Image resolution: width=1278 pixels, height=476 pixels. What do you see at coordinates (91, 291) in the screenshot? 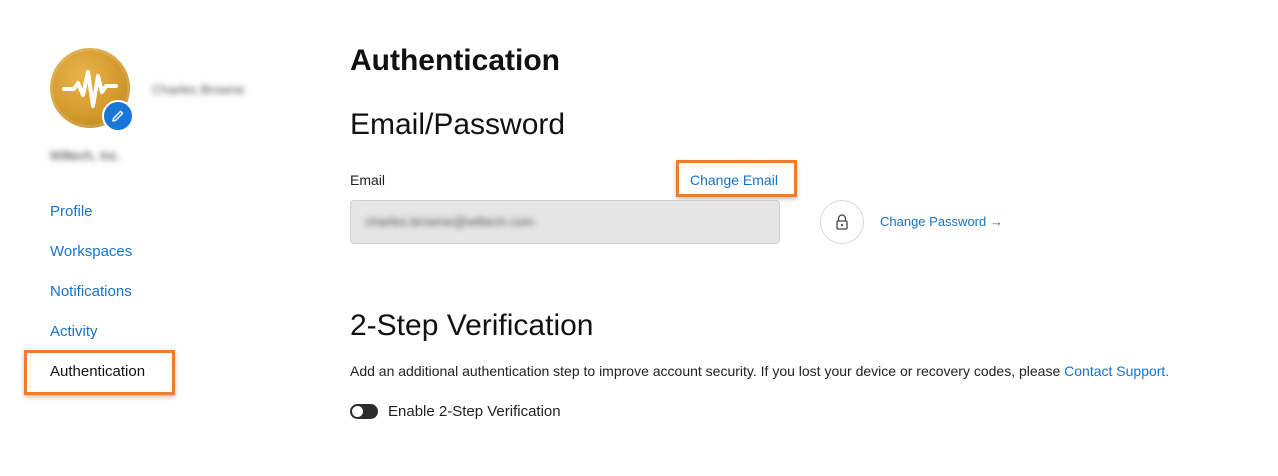
I see `sidebar-item-notifications: Notifications` at bounding box center [91, 291].